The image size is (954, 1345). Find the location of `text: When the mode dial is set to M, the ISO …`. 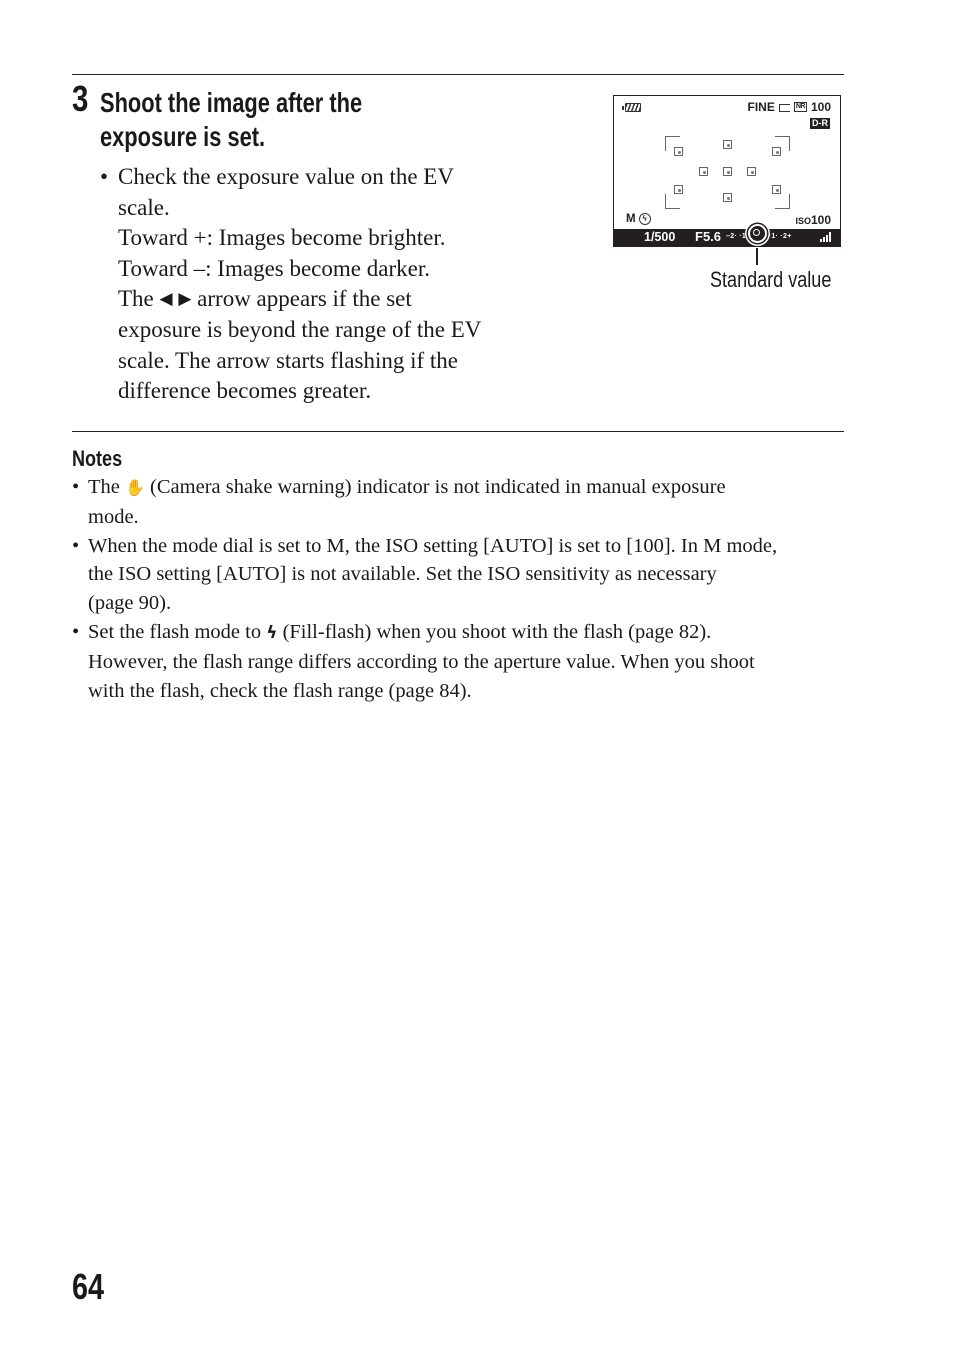

text: When the mode dial is set to M, the ISO … is located at coordinates (433, 545).